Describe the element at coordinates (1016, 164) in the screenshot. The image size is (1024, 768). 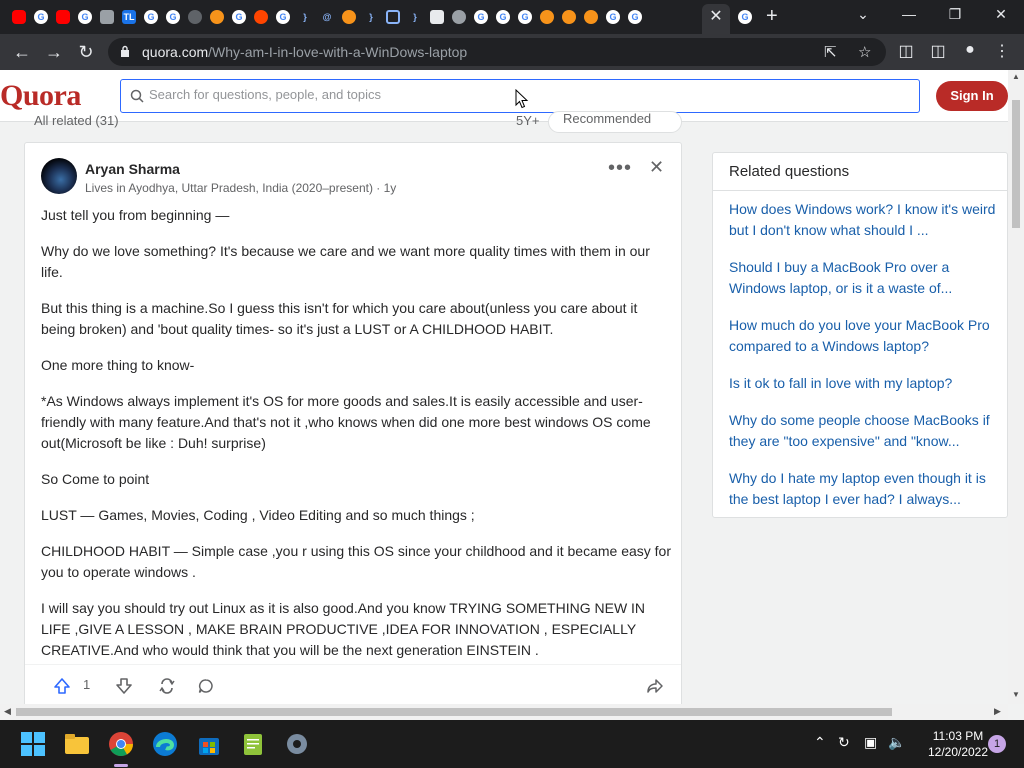
I see `vertical-scroll-thumb` at that location.